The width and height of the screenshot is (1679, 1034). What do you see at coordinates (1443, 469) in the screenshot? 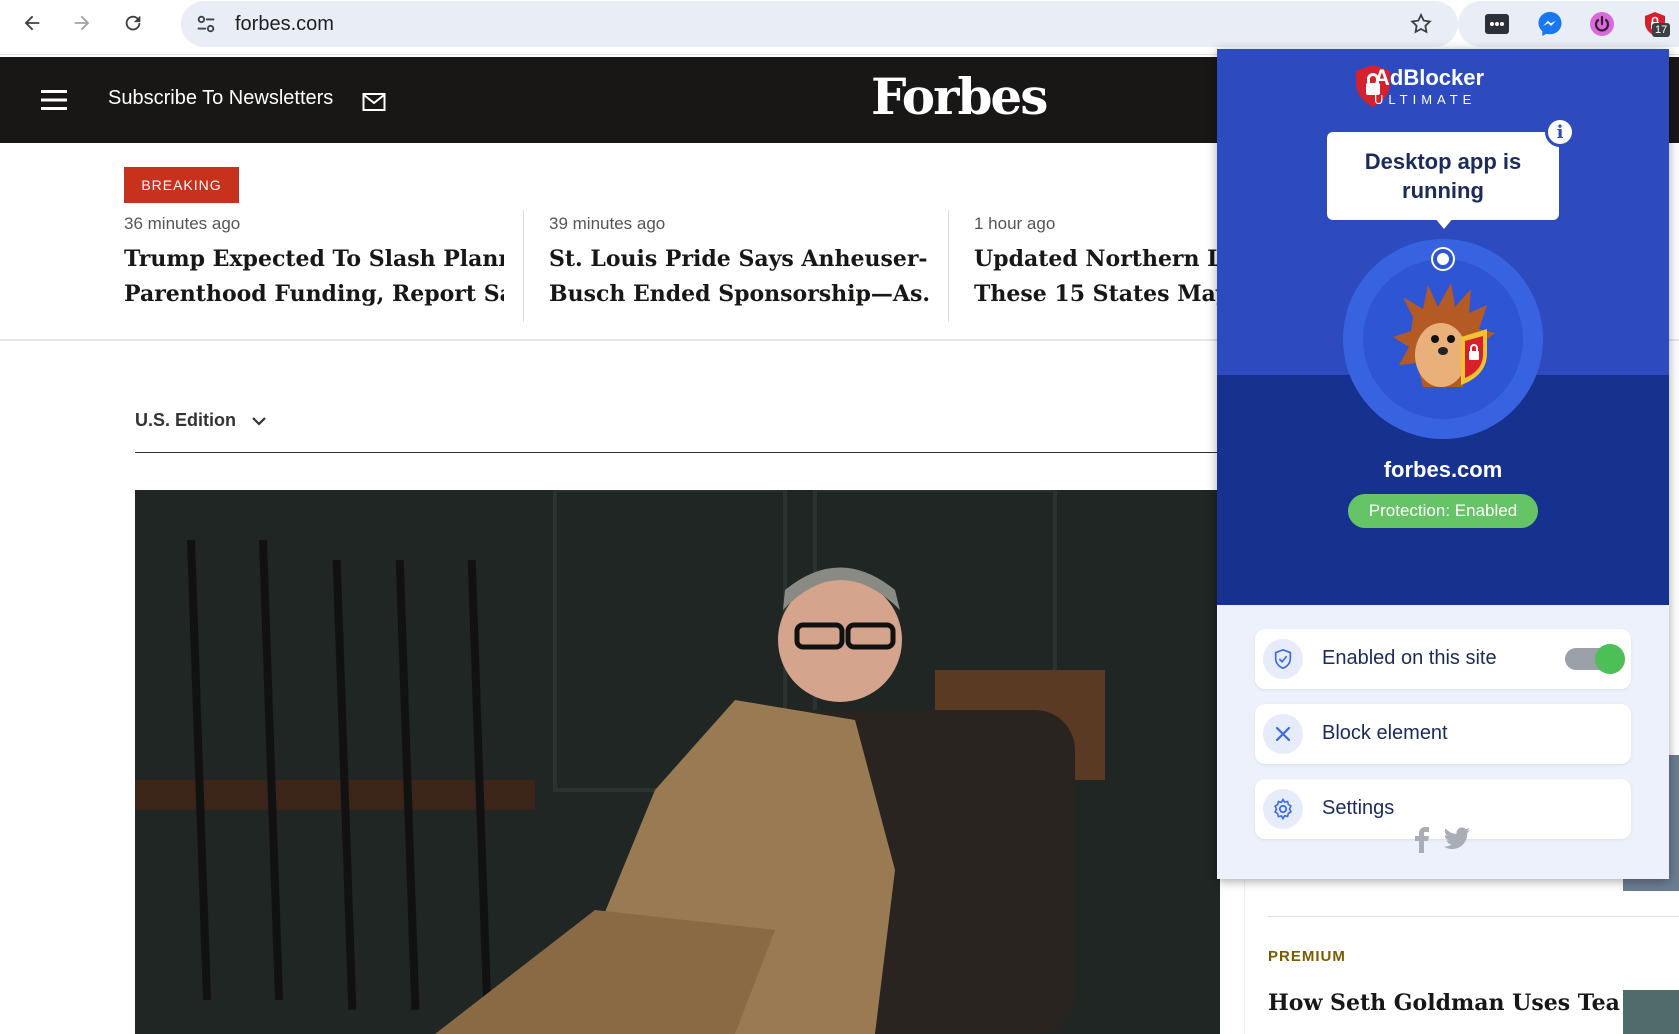
I see `current-site: forbes.com` at bounding box center [1443, 469].